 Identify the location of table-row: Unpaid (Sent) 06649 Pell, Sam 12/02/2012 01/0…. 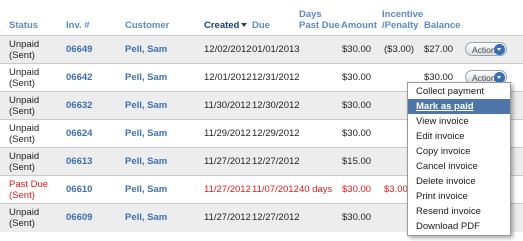
(261, 49).